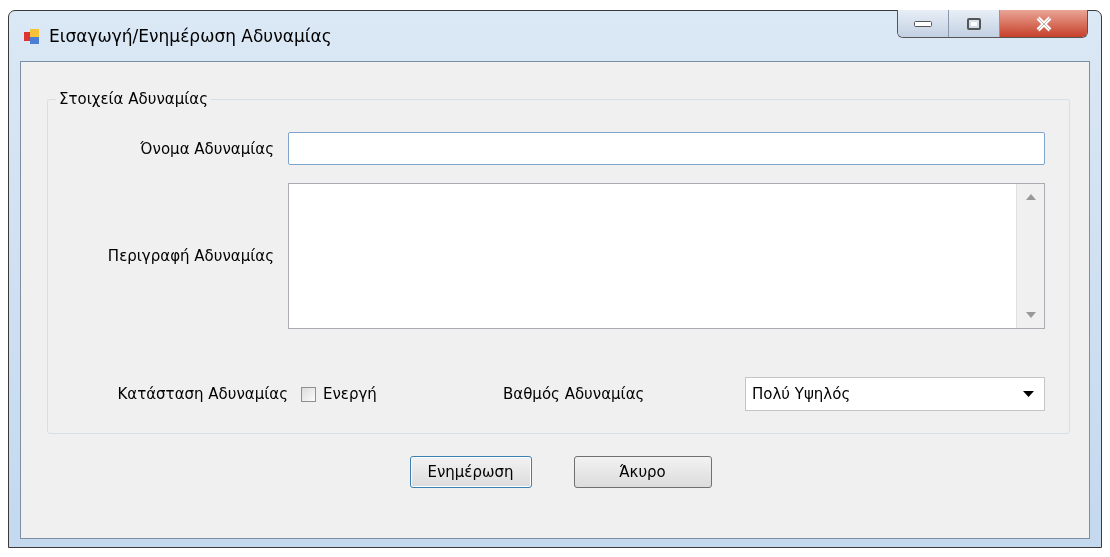 This screenshot has height=557, width=1110. Describe the element at coordinates (308, 394) in the screenshot. I see `checkbox` at that location.